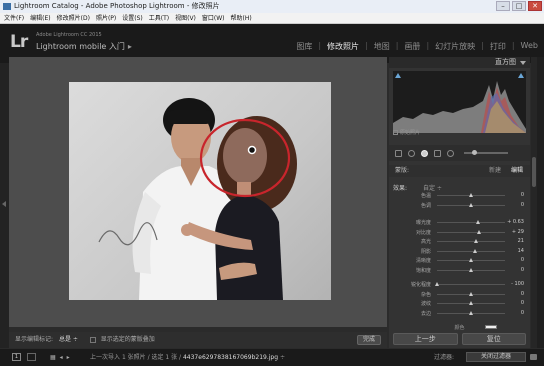  What do you see at coordinates (16, 357) in the screenshot?
I see `page-1-button: 1` at bounding box center [16, 357].